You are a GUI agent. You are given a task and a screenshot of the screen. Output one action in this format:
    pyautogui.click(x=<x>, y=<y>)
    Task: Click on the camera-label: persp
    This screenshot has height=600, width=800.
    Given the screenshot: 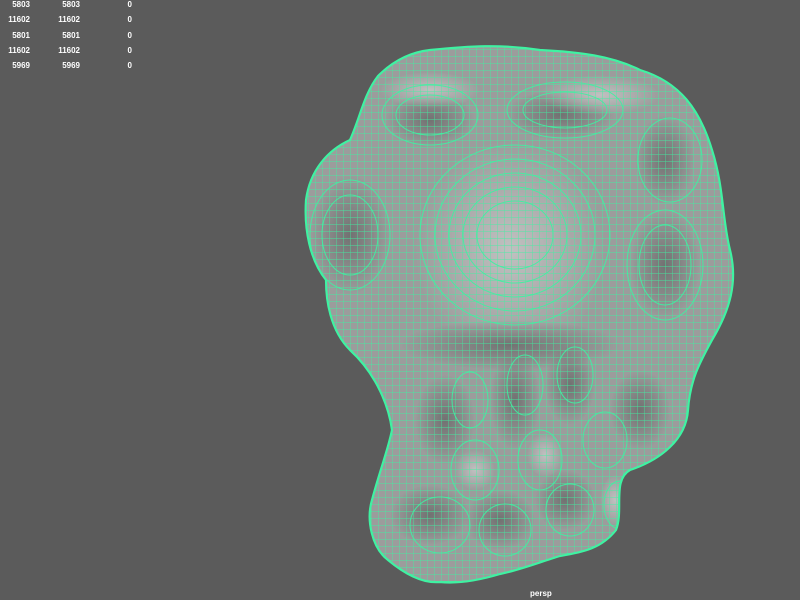 What is the action you would take?
    pyautogui.click(x=541, y=593)
    